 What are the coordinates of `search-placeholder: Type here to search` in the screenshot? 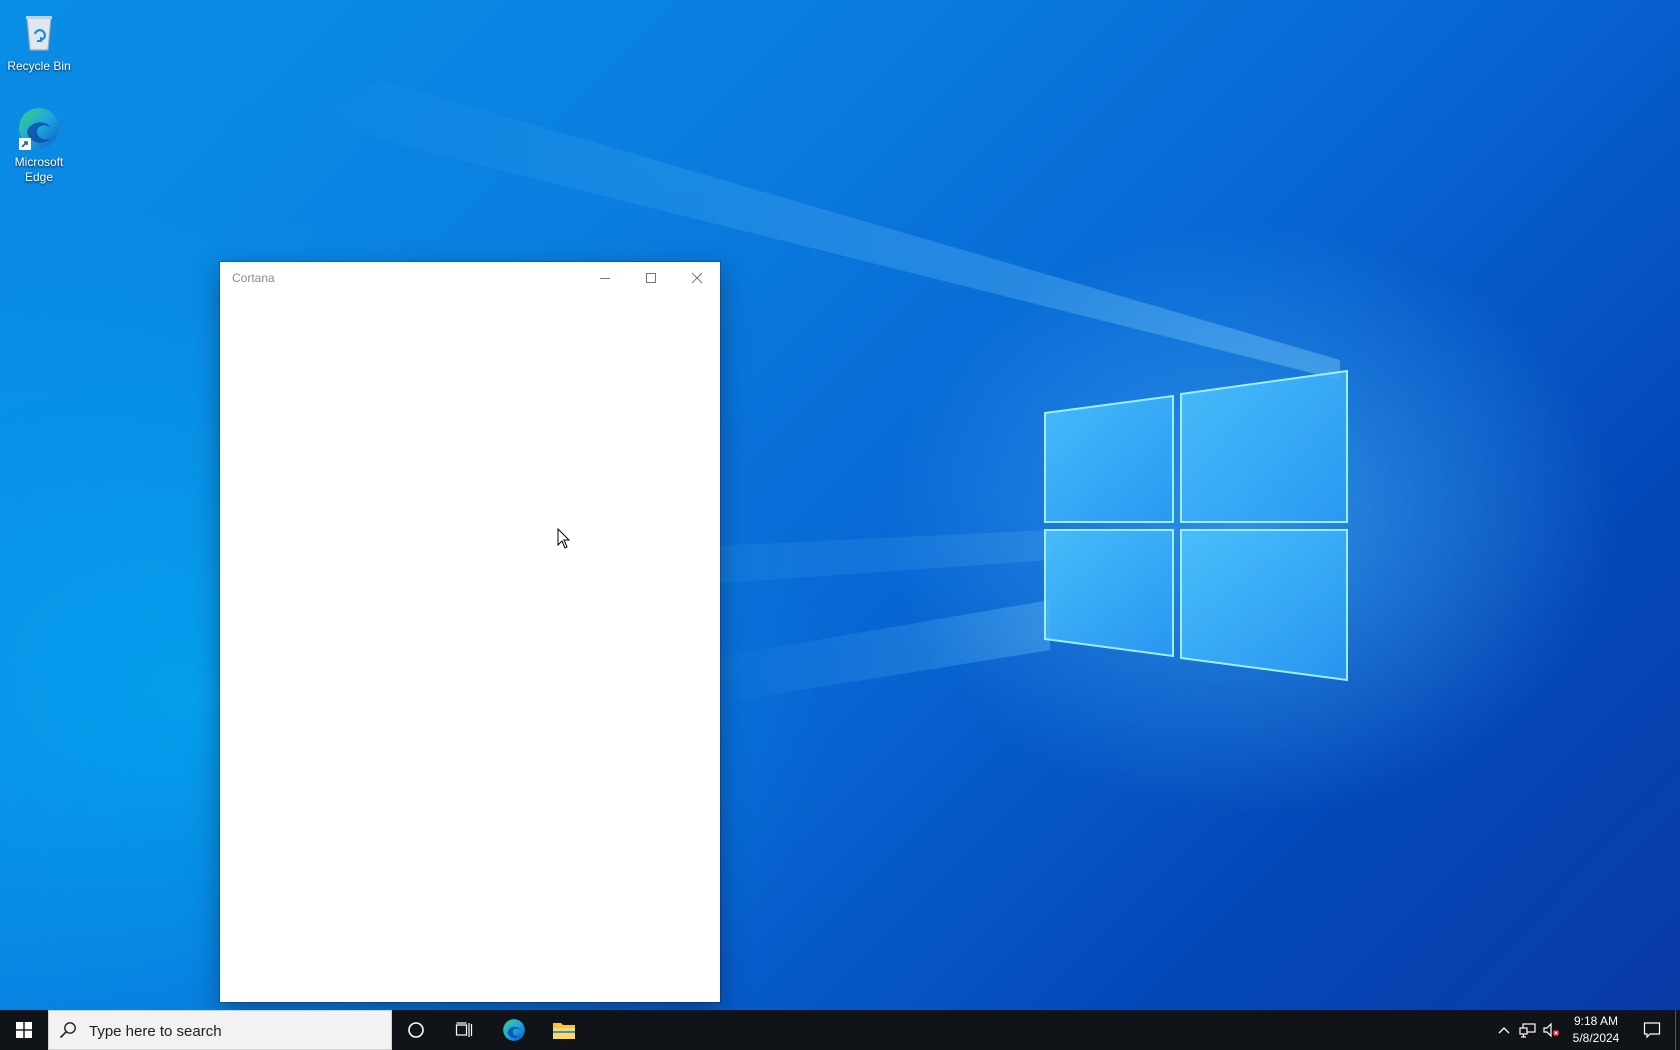 It's located at (155, 1031).